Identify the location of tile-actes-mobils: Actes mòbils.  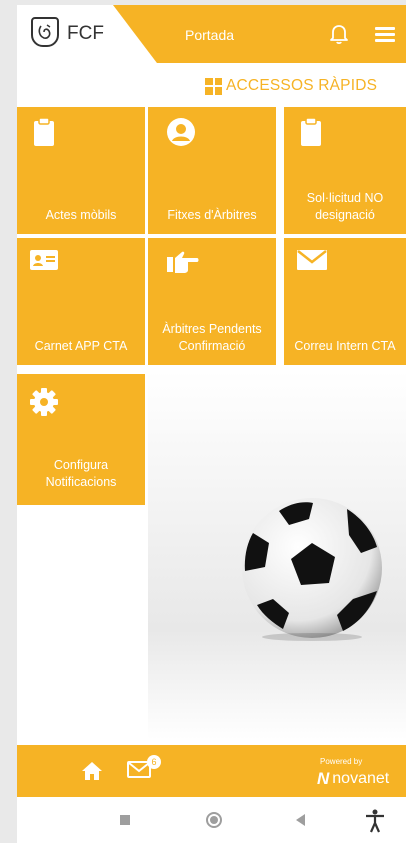
(81, 170).